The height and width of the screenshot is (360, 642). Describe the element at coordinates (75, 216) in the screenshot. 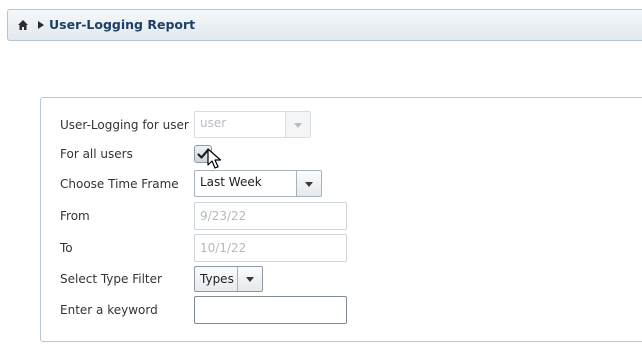

I see `from-label: From` at that location.